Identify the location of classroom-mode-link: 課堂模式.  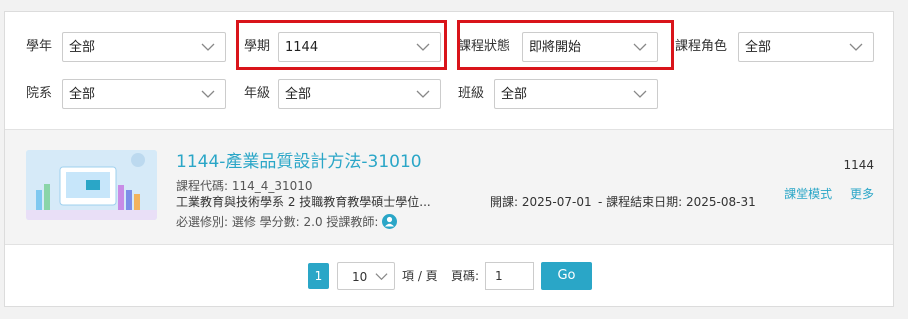
(808, 194).